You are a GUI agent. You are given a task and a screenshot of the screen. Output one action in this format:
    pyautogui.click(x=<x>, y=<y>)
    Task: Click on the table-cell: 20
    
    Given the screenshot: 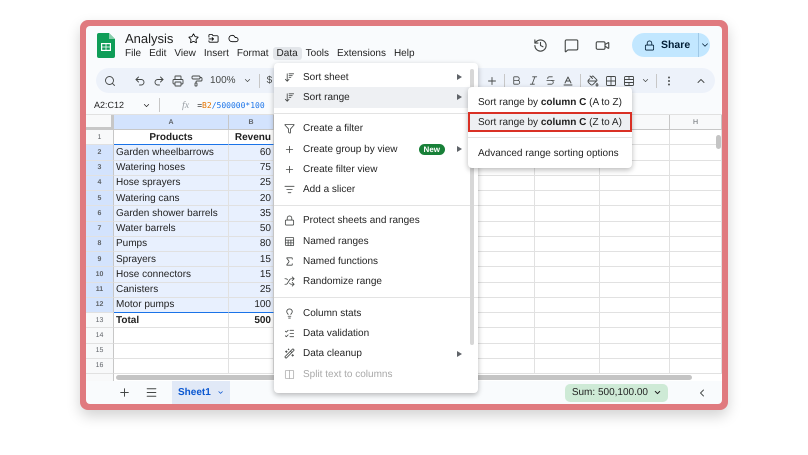 What is the action you would take?
    pyautogui.click(x=251, y=198)
    